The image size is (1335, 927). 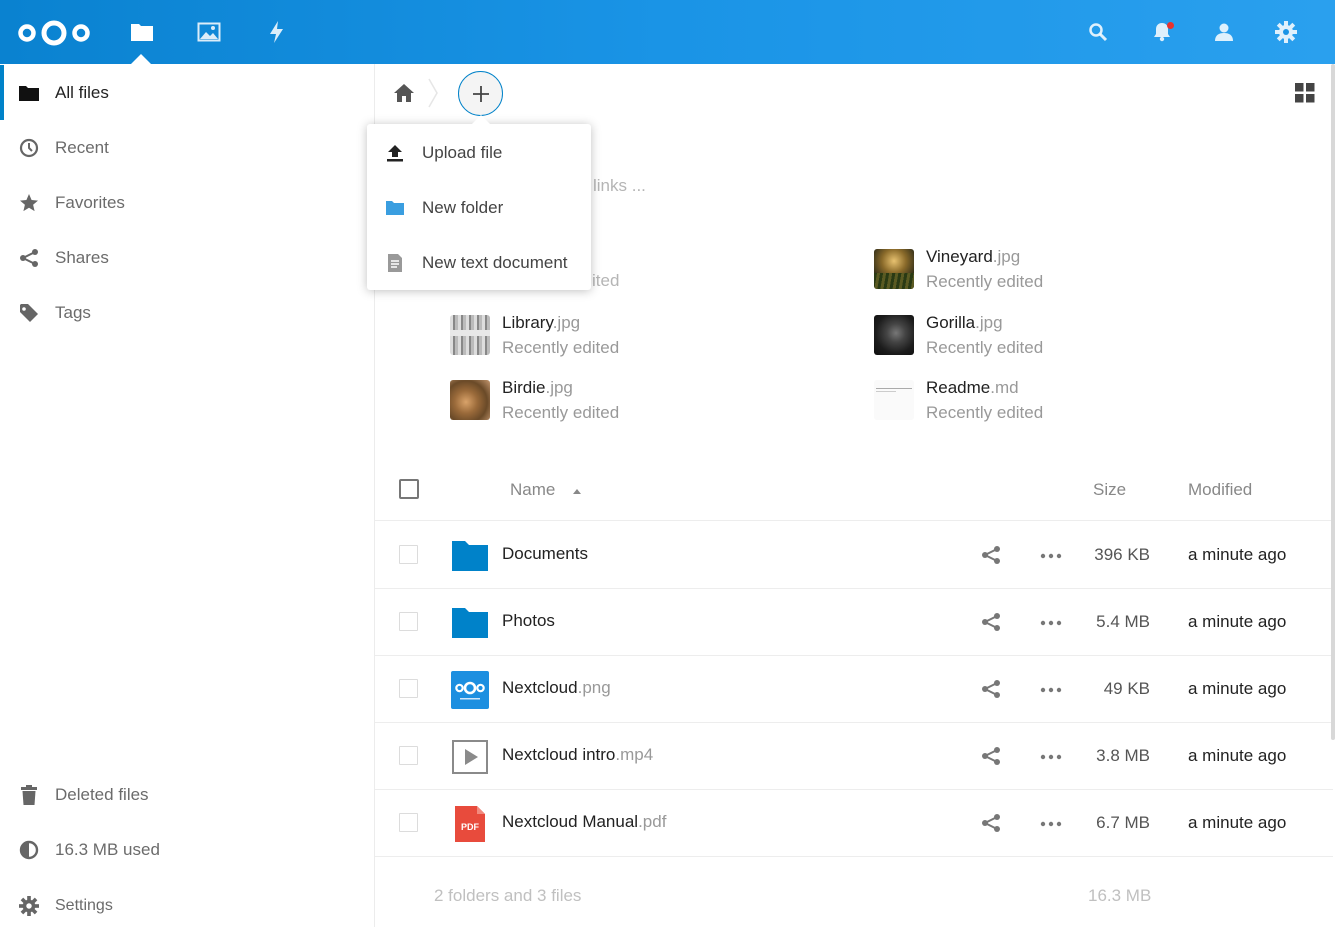 I want to click on breadcrumb-separator, so click(x=433, y=93).